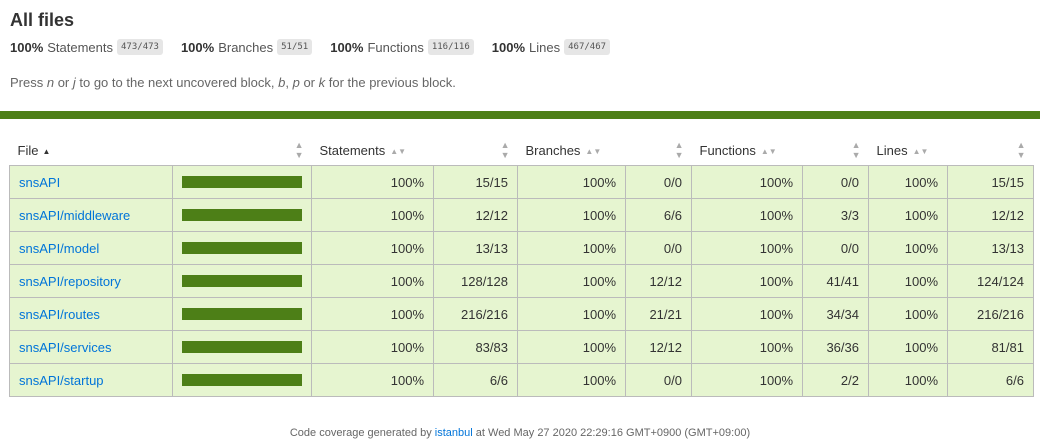 This screenshot has height=443, width=1040. I want to click on functions-fraction: 34/34, so click(835, 314).